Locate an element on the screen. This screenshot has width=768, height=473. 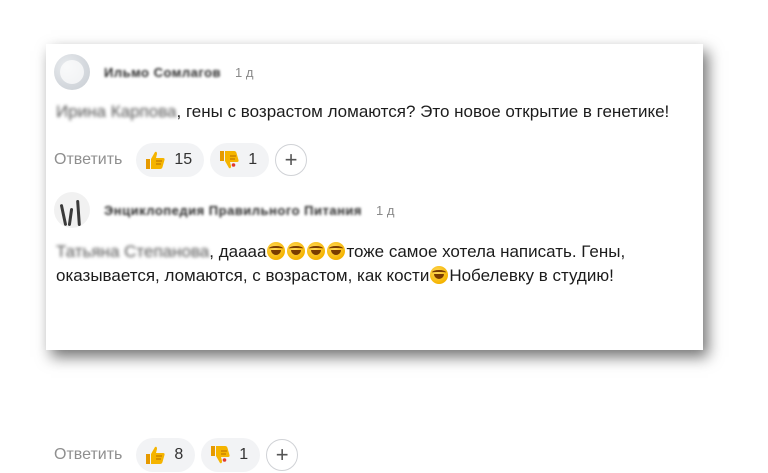
comment-body-part3: Нобелевку в студию! is located at coordinates (531, 275).